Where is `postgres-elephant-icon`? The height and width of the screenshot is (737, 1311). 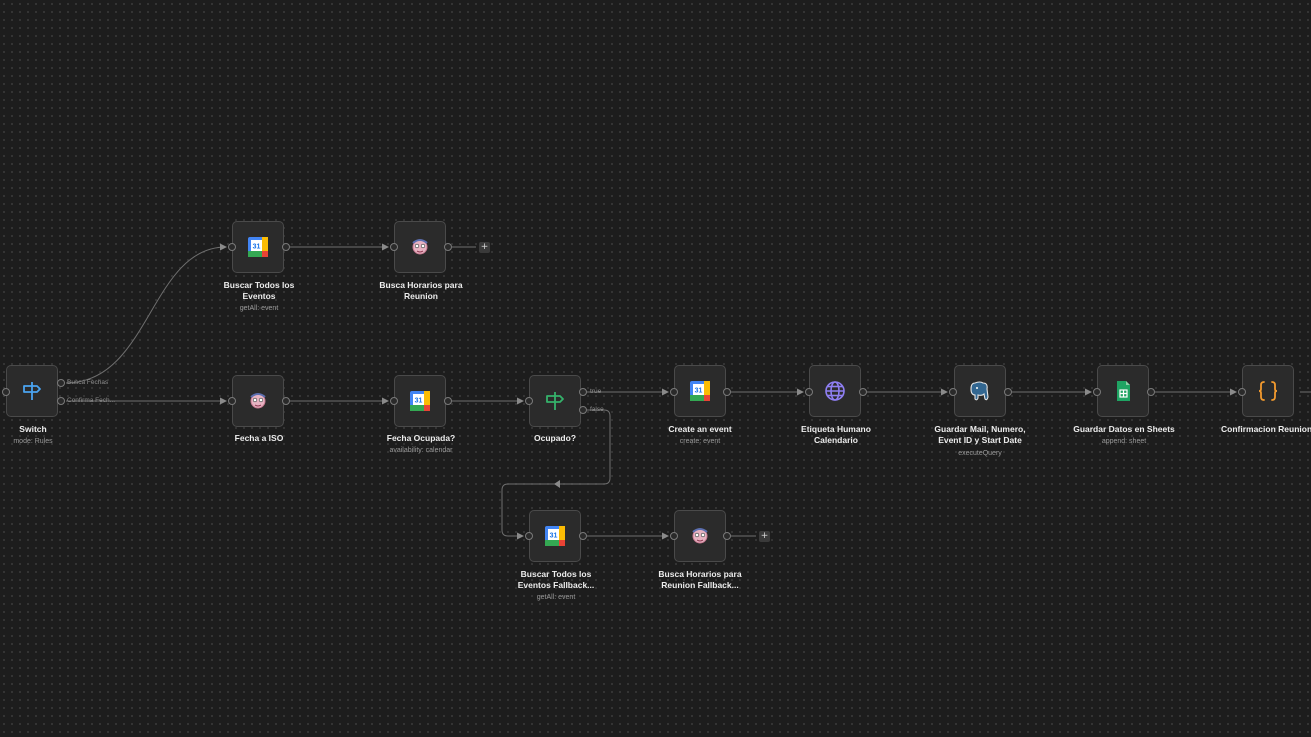 postgres-elephant-icon is located at coordinates (980, 391).